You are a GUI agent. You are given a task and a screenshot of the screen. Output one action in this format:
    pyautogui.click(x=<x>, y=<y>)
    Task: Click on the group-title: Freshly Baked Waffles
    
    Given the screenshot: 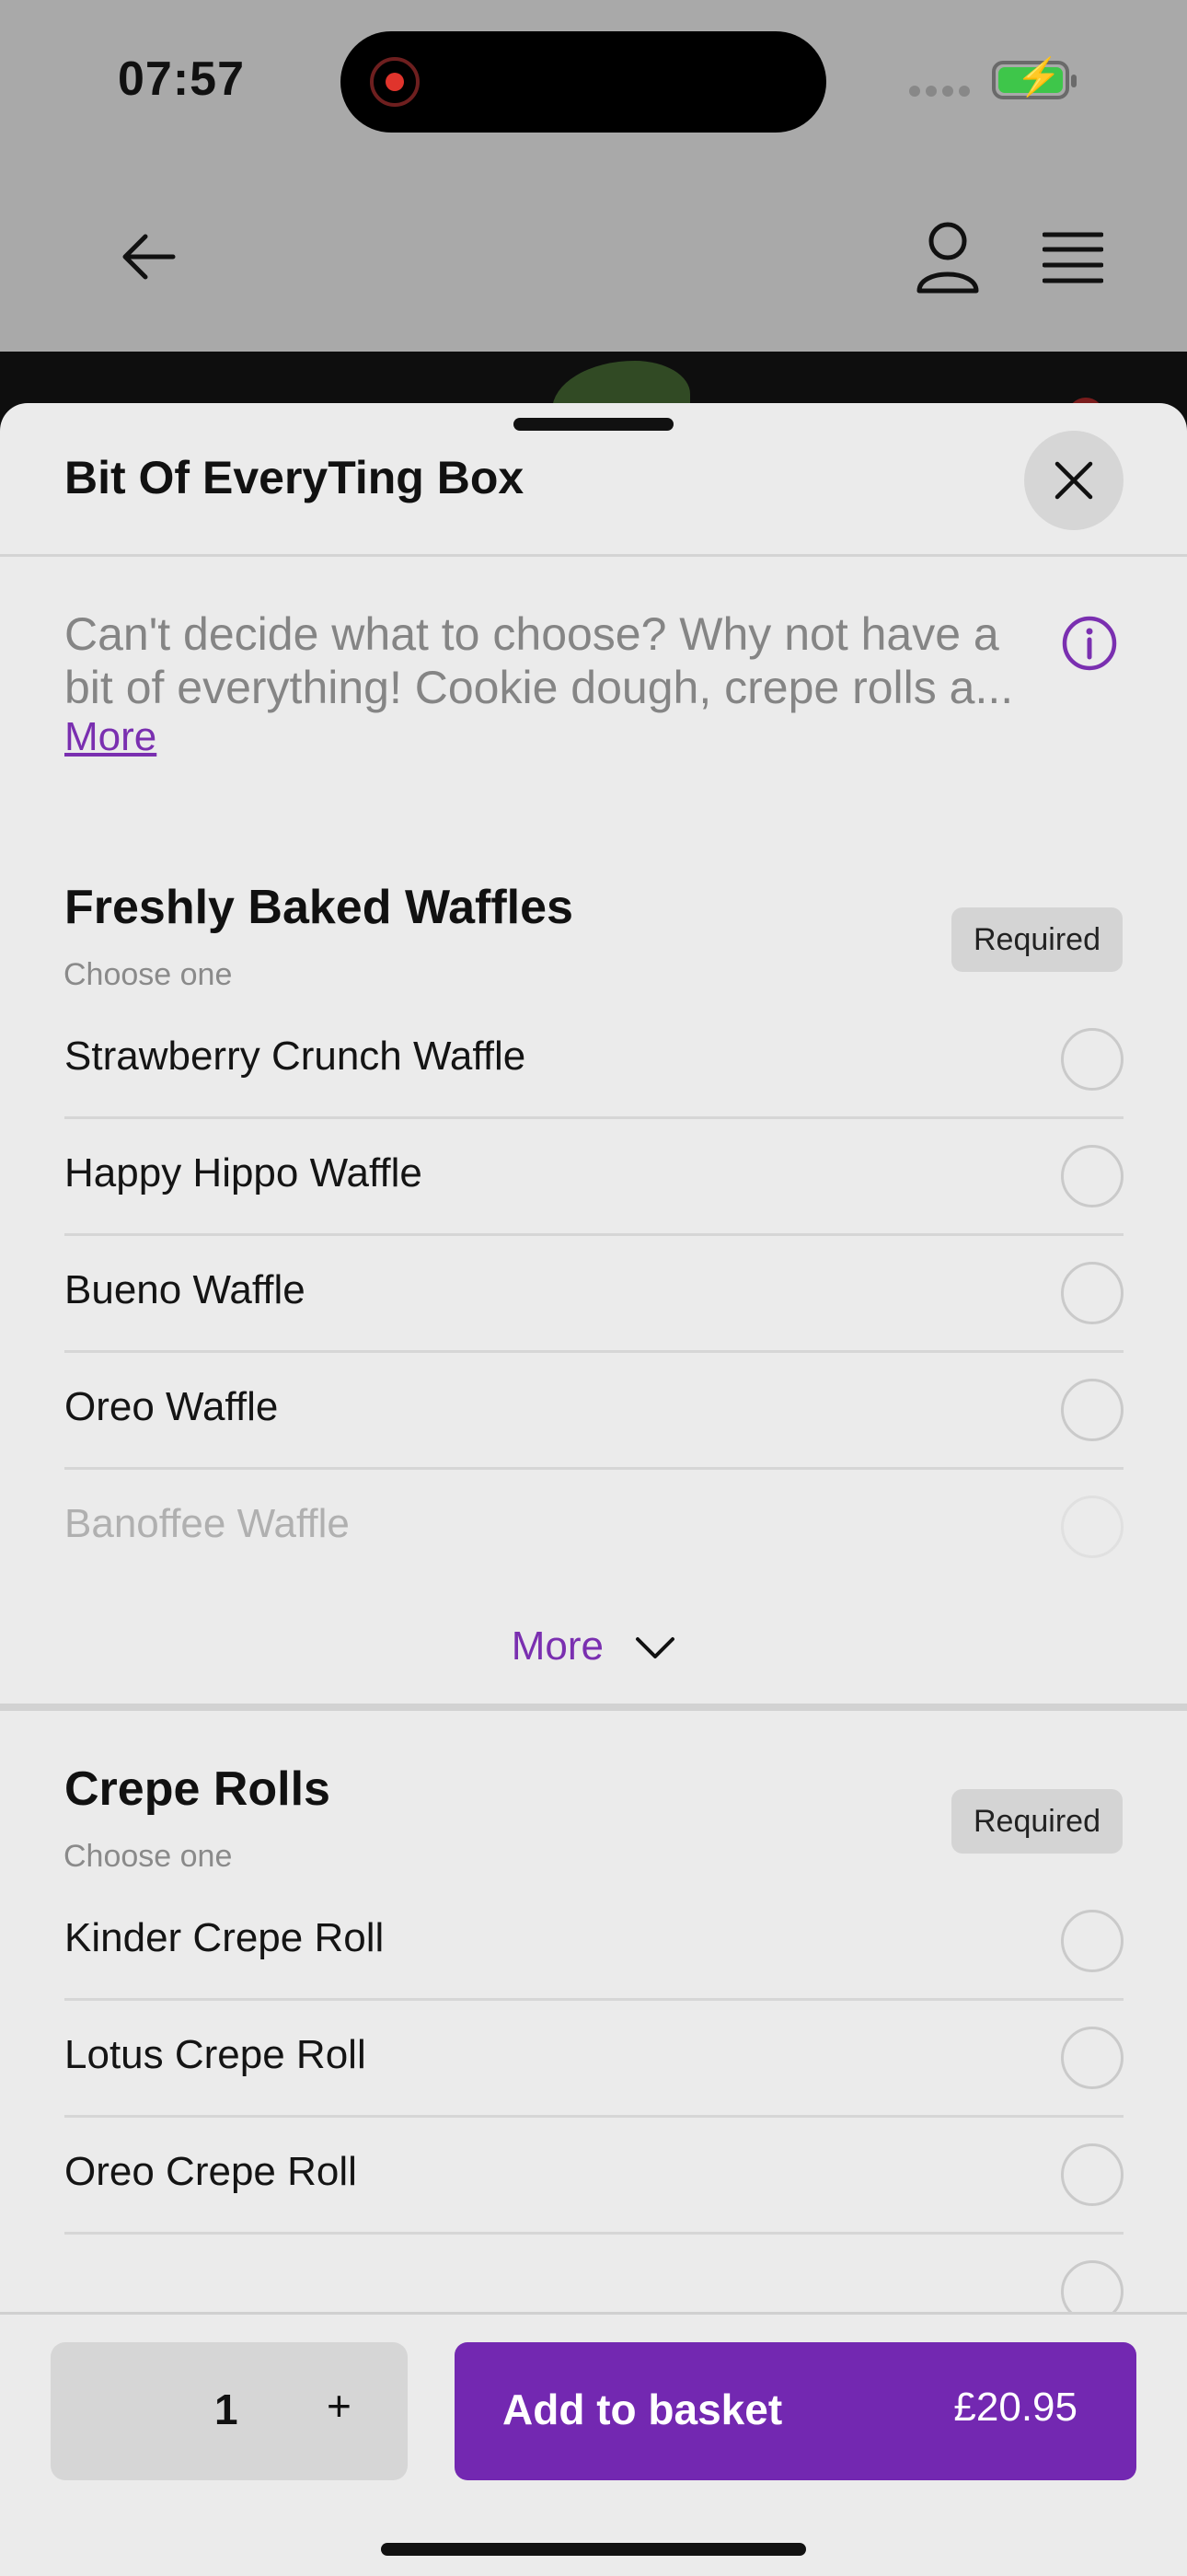 What is the action you would take?
    pyautogui.click(x=318, y=908)
    